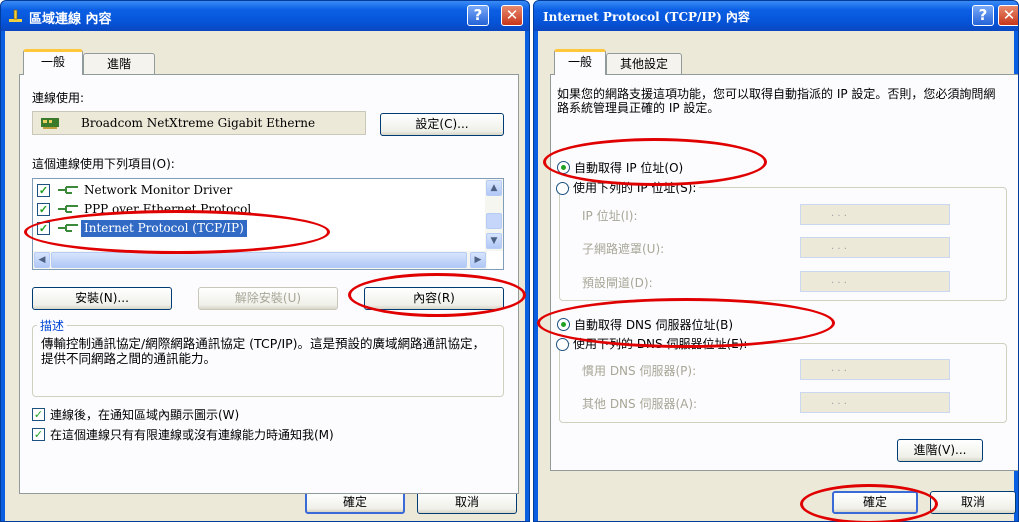 This screenshot has width=1019, height=522. What do you see at coordinates (42, 260) in the screenshot?
I see `scroll-left-icon: ◀` at bounding box center [42, 260].